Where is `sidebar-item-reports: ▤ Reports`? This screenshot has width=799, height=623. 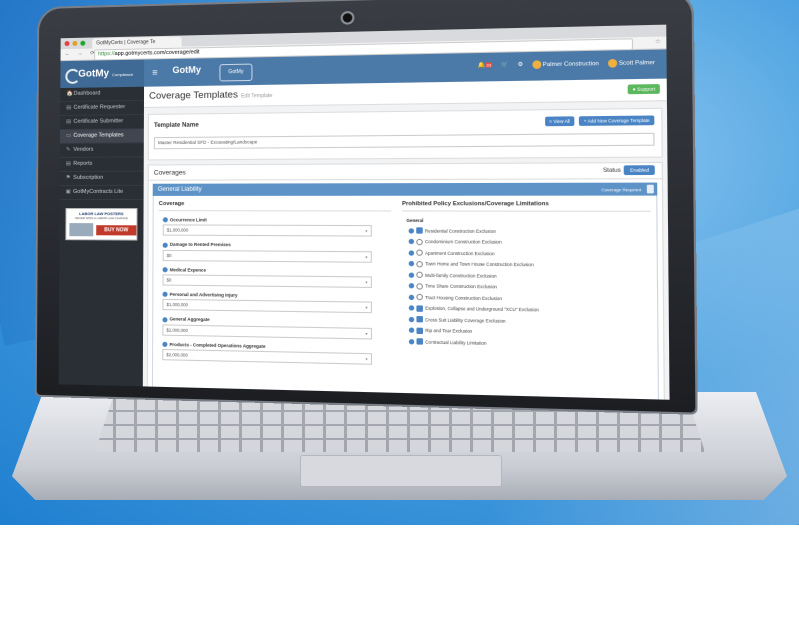 sidebar-item-reports: ▤ Reports is located at coordinates (101, 164).